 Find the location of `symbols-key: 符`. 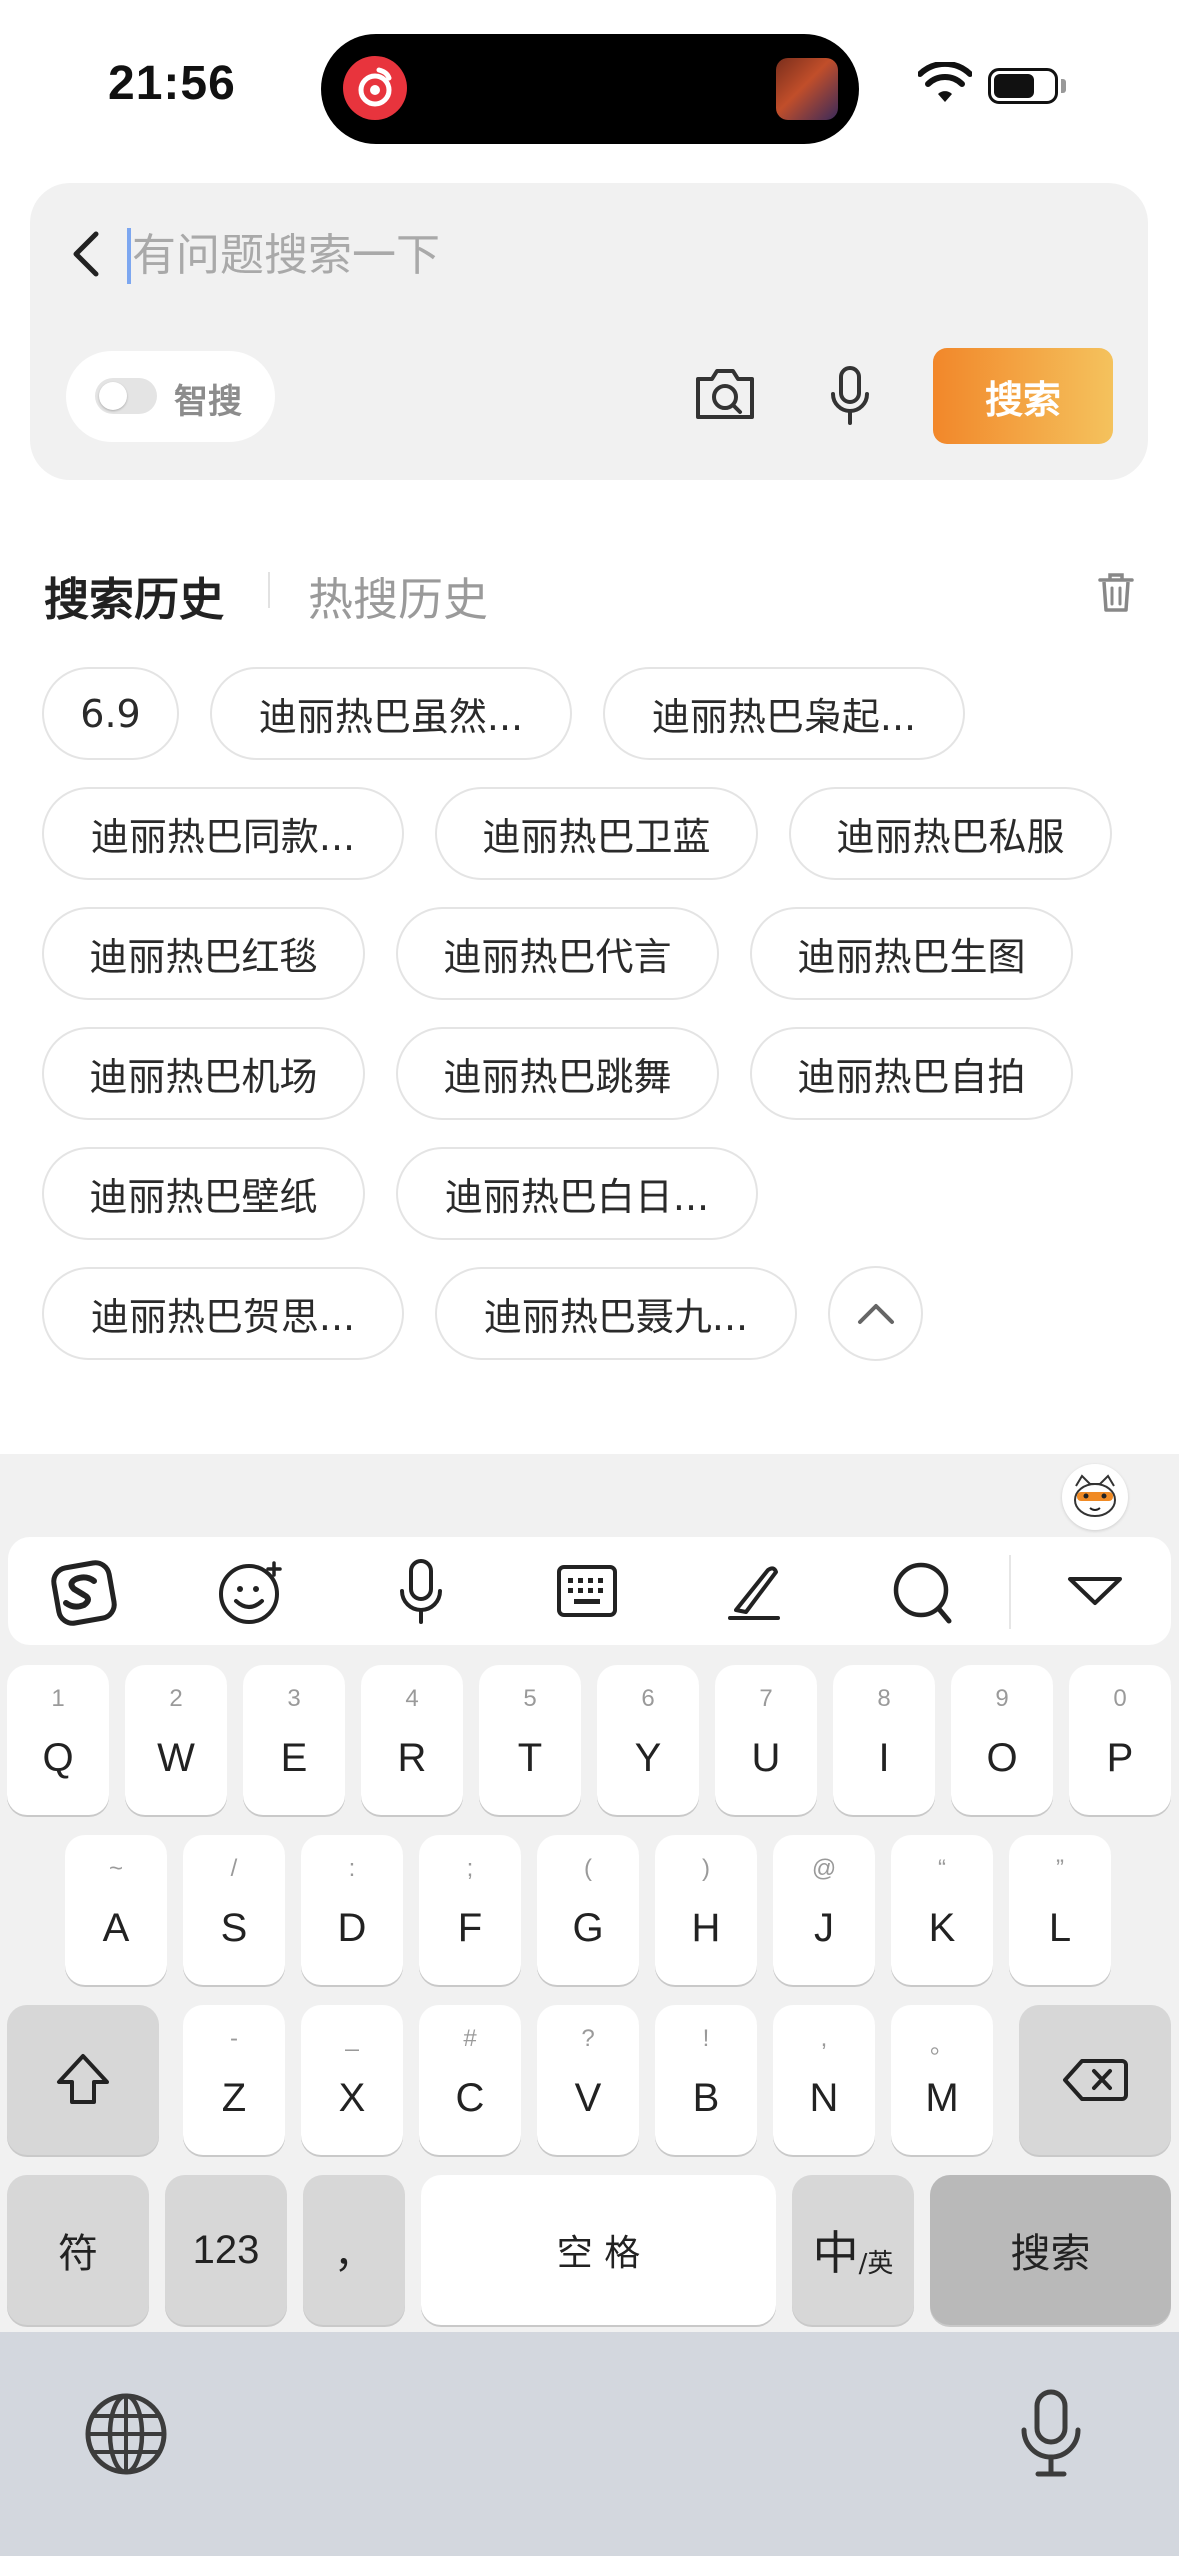

symbols-key: 符 is located at coordinates (78, 2250).